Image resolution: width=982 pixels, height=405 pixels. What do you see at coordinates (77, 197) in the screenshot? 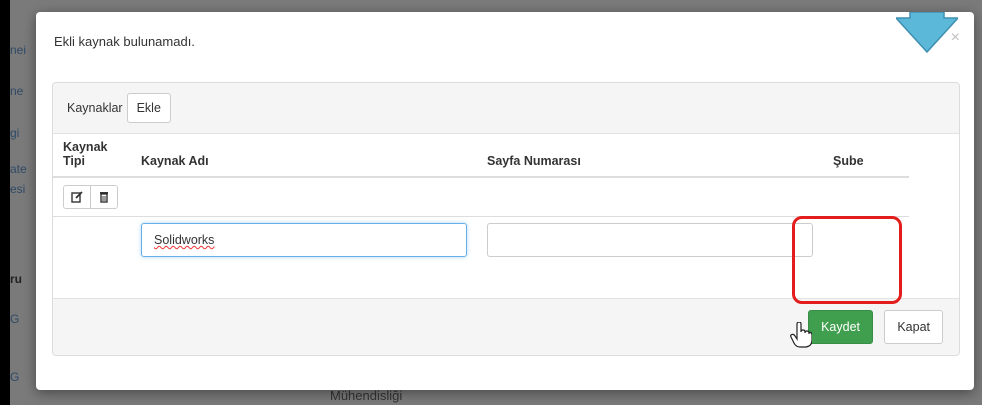
I see `edit-icon` at bounding box center [77, 197].